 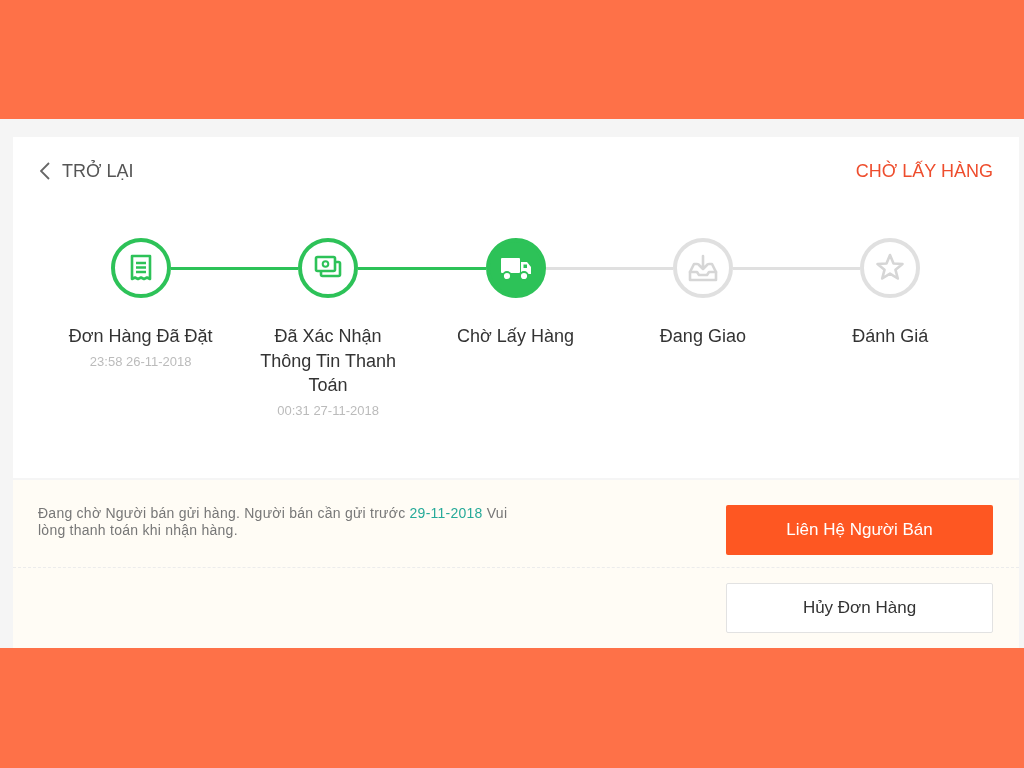 I want to click on step-label: Đã Xác Nhận Thông Tin Thanh Toán, so click(x=328, y=361).